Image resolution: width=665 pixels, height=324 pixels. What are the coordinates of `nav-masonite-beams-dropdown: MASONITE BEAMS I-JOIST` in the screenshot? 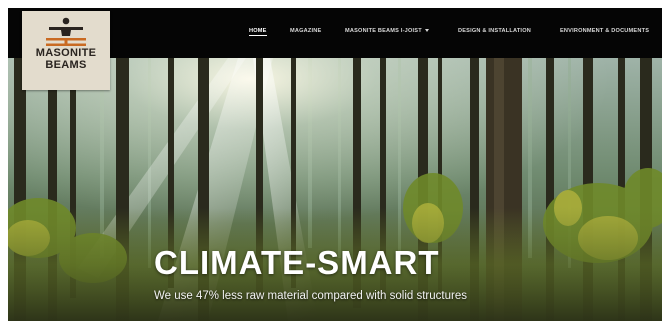 It's located at (387, 31).